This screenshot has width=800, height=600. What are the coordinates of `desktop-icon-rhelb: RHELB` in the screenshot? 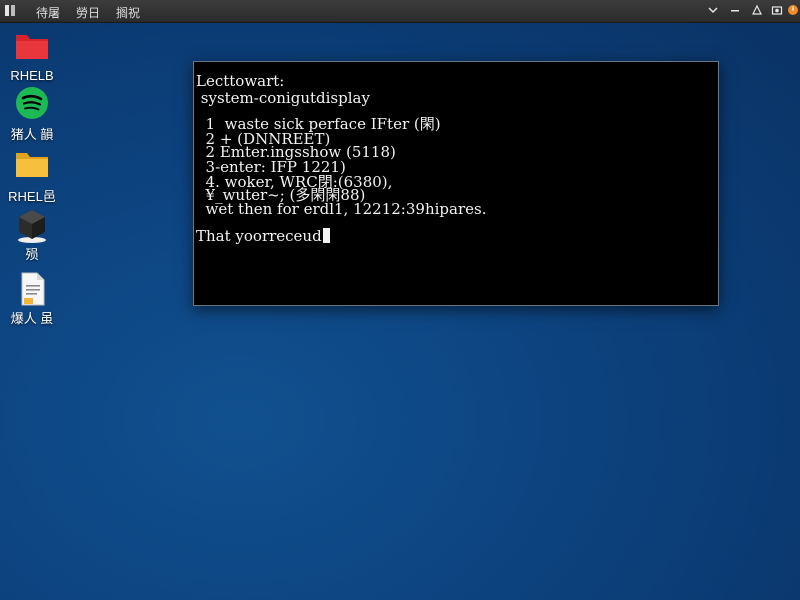 It's located at (32, 56).